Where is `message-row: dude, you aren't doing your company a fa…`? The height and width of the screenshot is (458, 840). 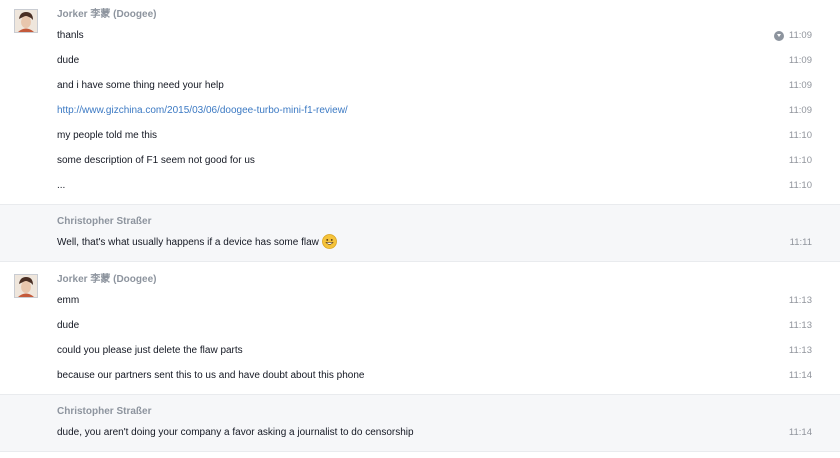 message-row: dude, you aren't doing your company a fa… is located at coordinates (441, 432).